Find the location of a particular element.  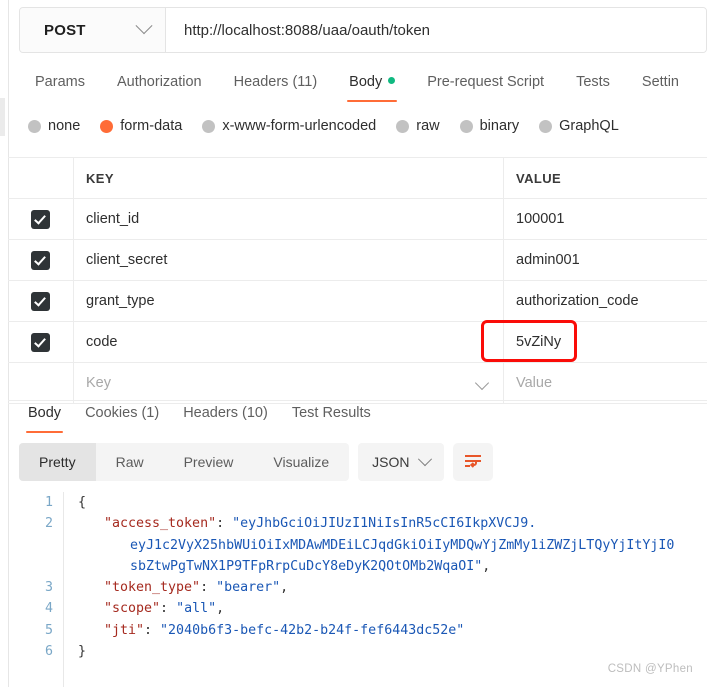

view-mode-pretty-label: Pretty is located at coordinates (57, 462).